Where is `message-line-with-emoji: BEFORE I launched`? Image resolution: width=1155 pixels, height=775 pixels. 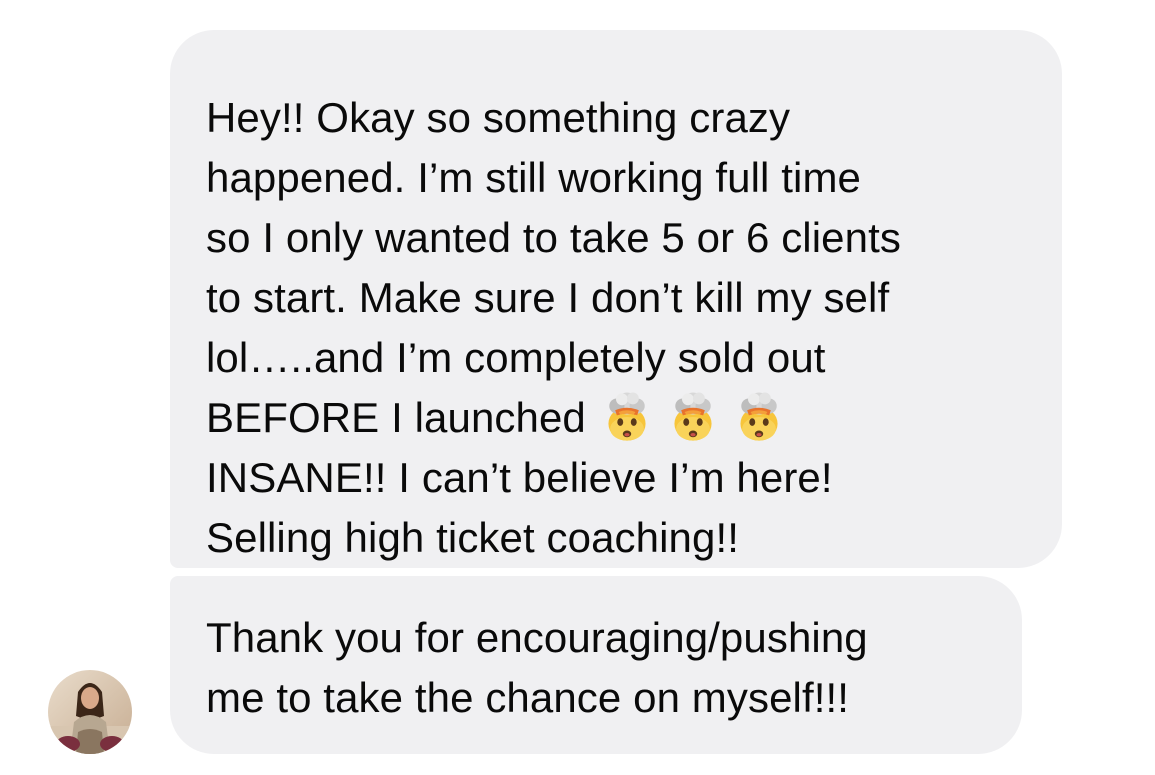
message-line-with-emoji: BEFORE I launched is located at coordinates (624, 418).